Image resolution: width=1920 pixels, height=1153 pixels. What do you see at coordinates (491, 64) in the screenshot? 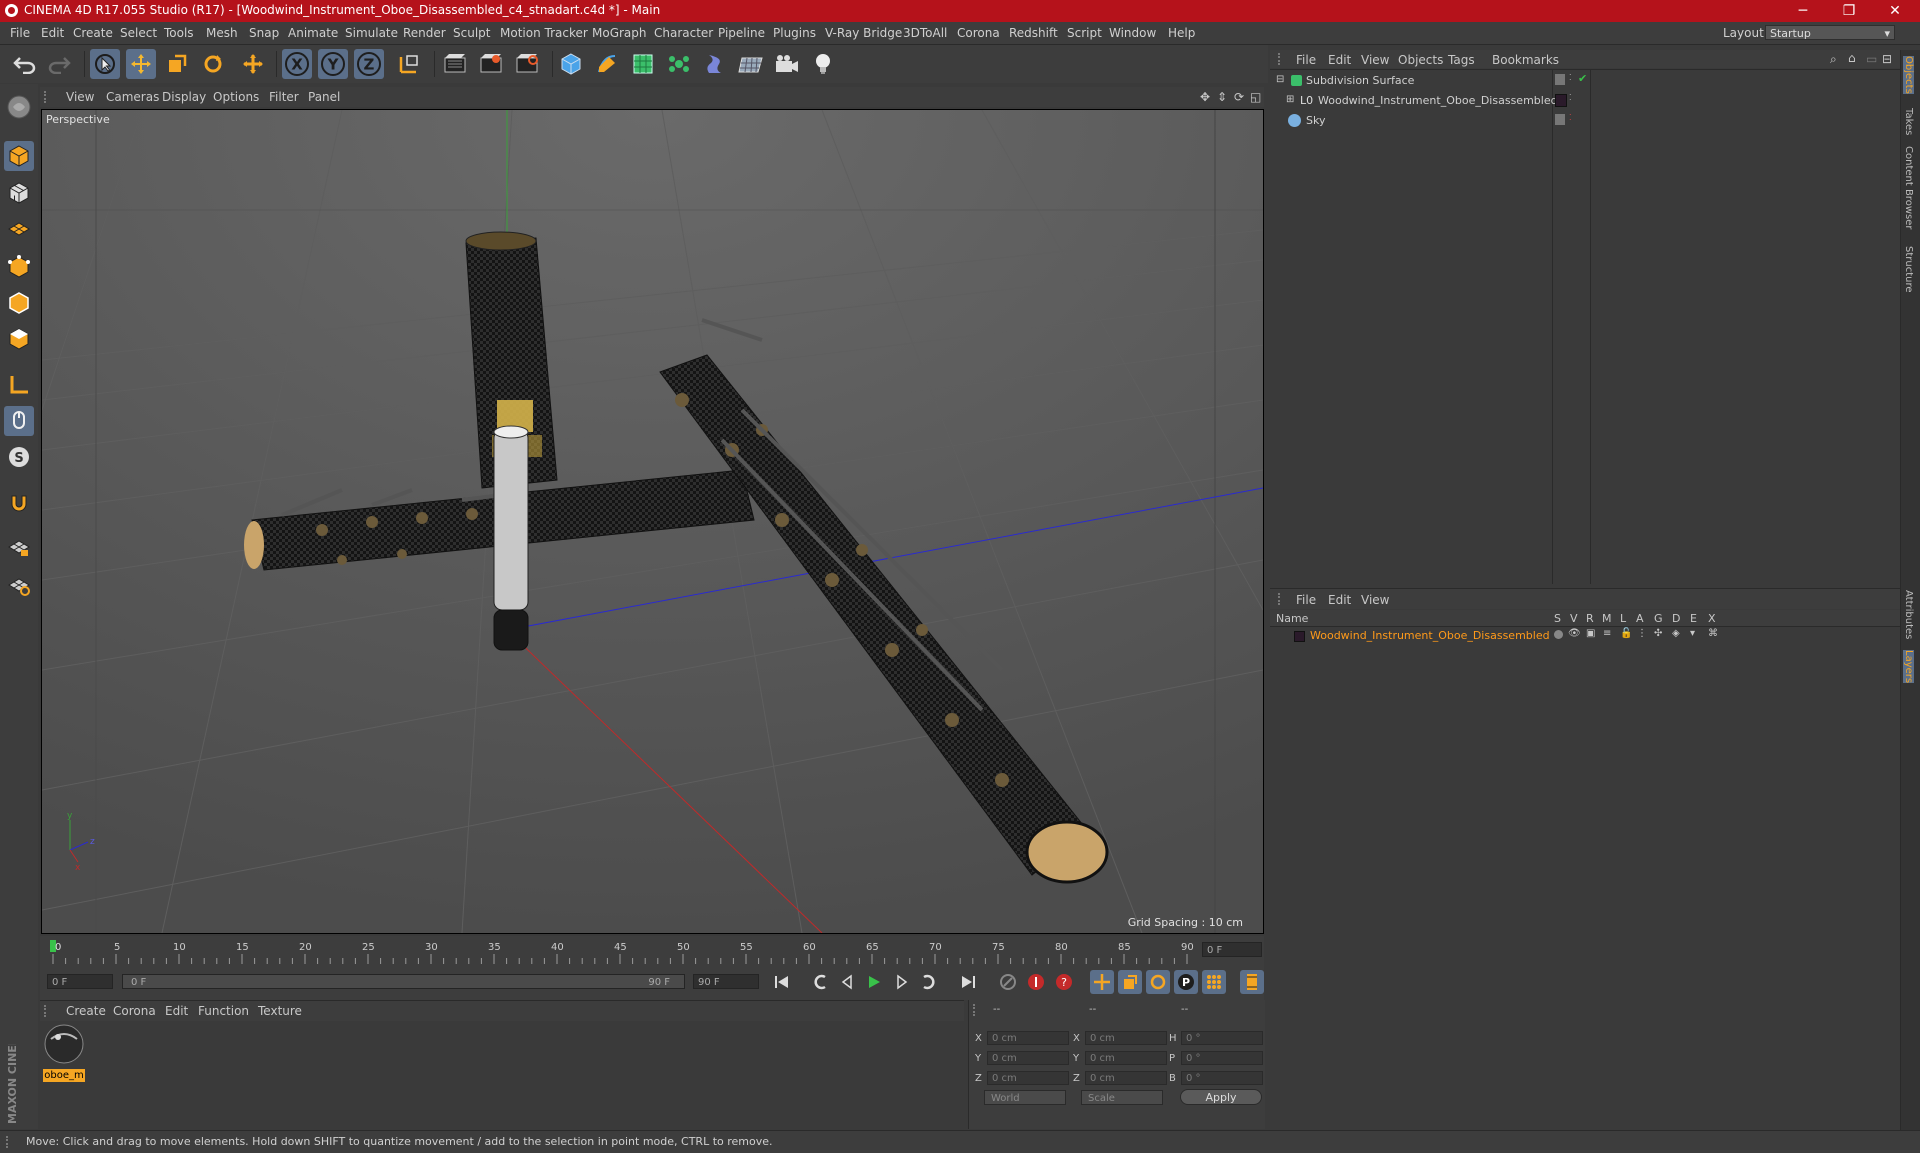
I see `render-picture-icon` at bounding box center [491, 64].